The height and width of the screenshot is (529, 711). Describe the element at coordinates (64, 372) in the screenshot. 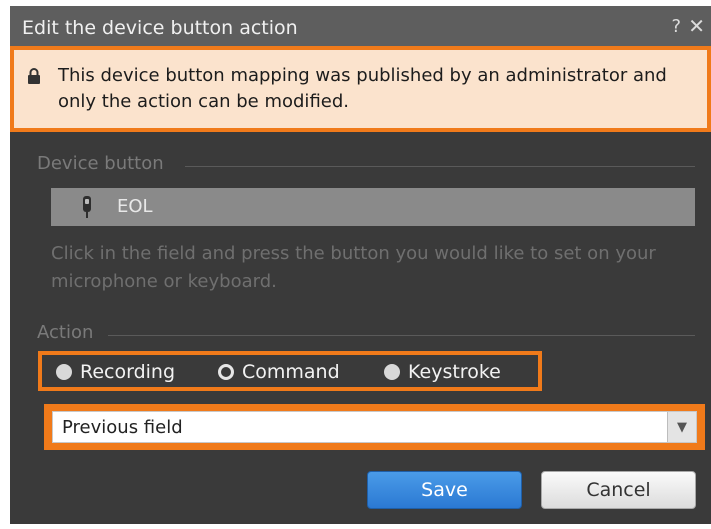

I see `radio-recording-indicator` at that location.